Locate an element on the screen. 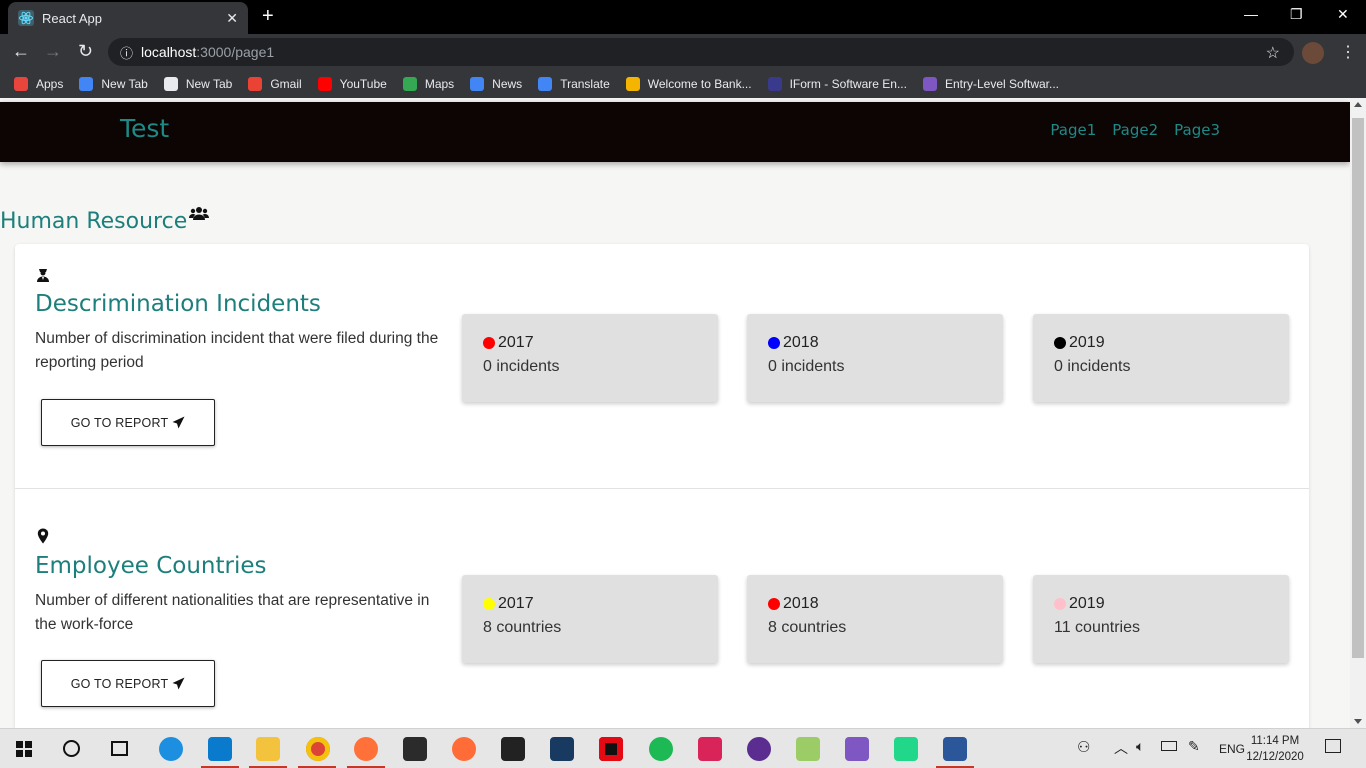 The height and width of the screenshot is (768, 1366). bookmark-label: Gmail is located at coordinates (286, 84).